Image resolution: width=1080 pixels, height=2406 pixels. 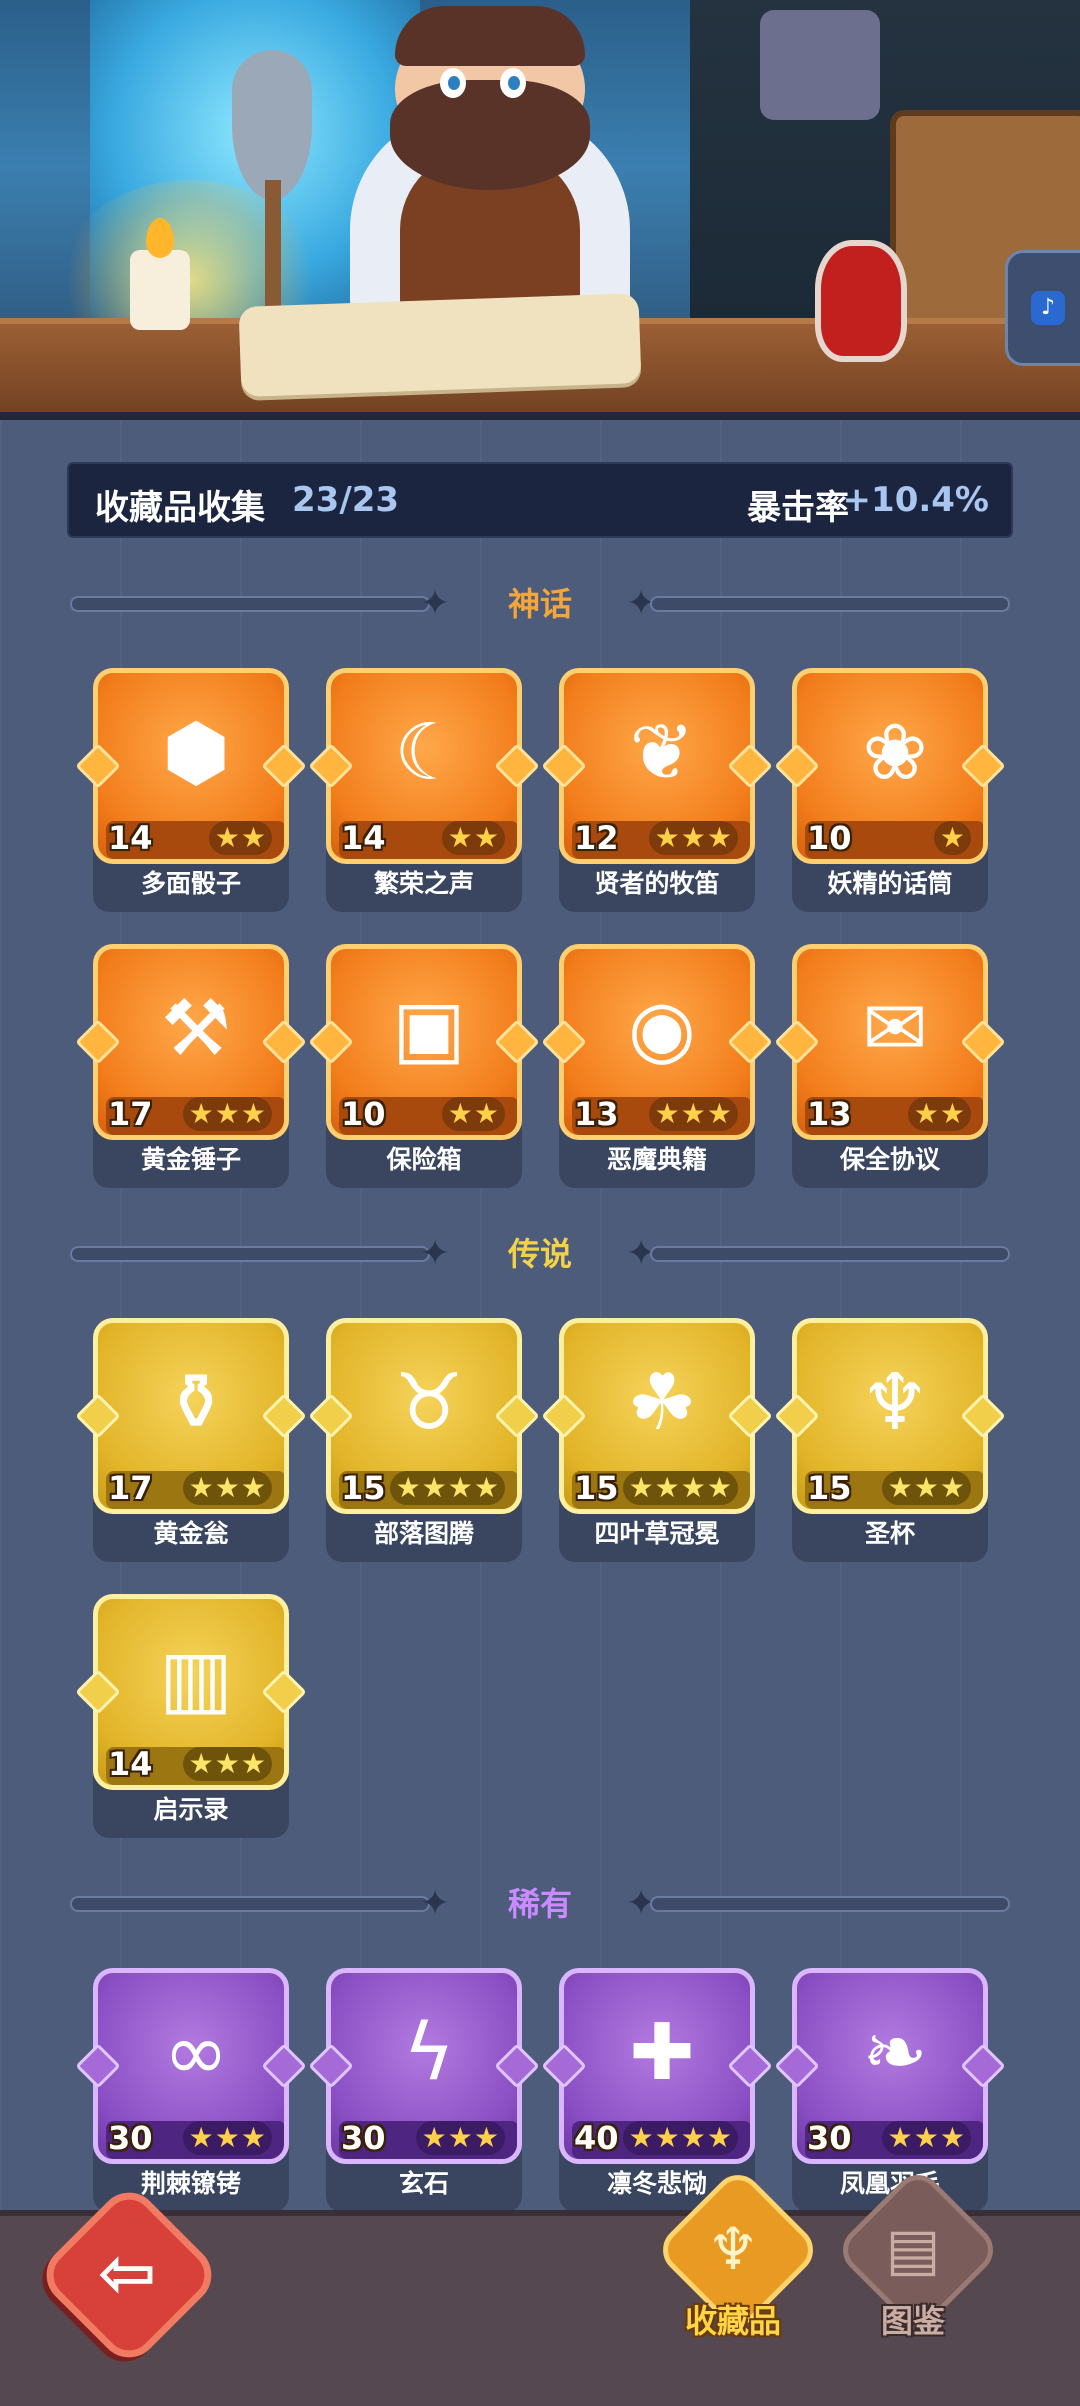 I want to click on collectible-card: ⬢ 14 ★ ★ 多面骰子, so click(x=191, y=790).